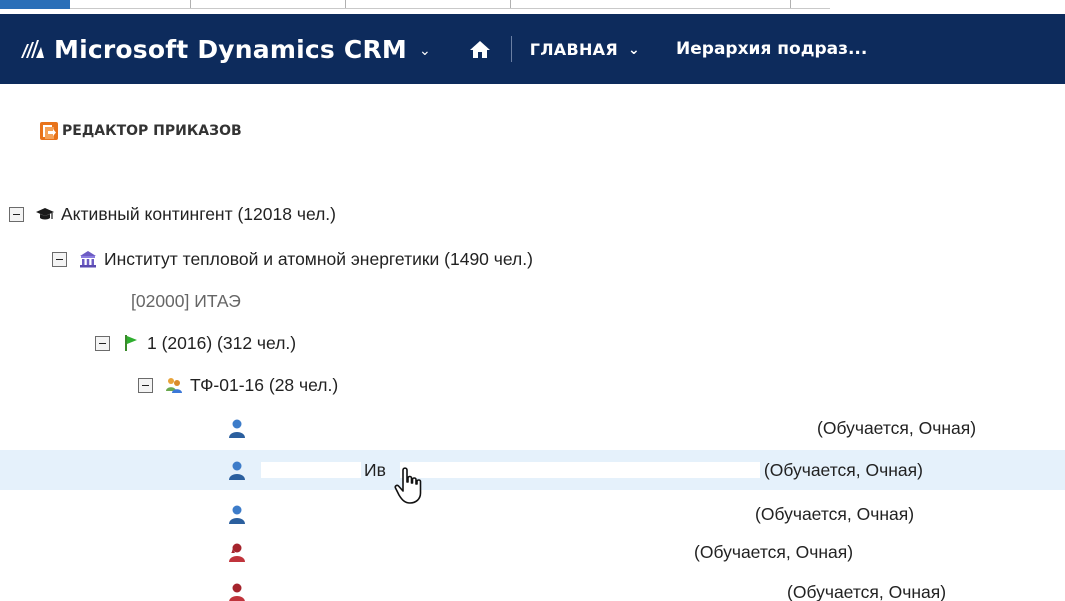 This screenshot has width=1065, height=601. Describe the element at coordinates (532, 385) in the screenshot. I see `tree-node-group: ТФ-01-16 (28 чел.)` at that location.